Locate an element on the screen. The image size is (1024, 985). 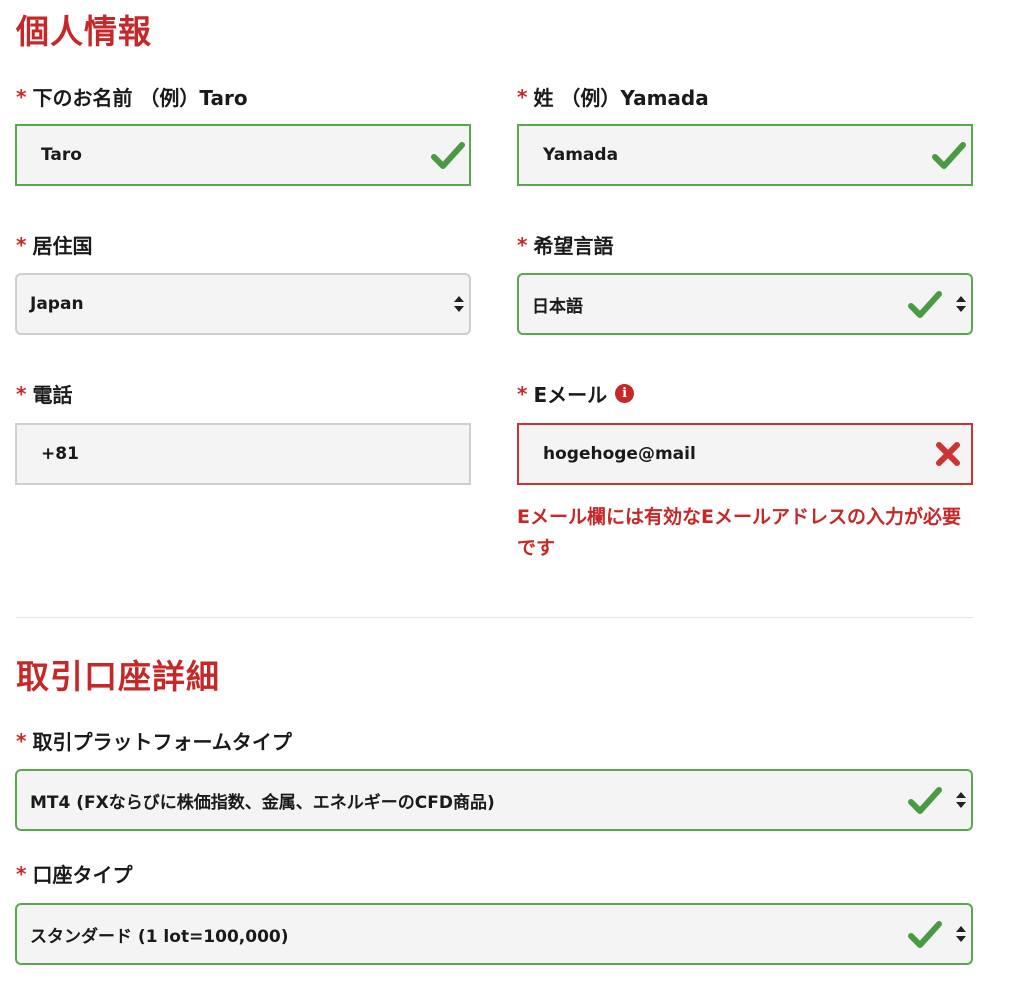
account-type-select: スタンダード (1 lot=100,000) is located at coordinates (494, 934).